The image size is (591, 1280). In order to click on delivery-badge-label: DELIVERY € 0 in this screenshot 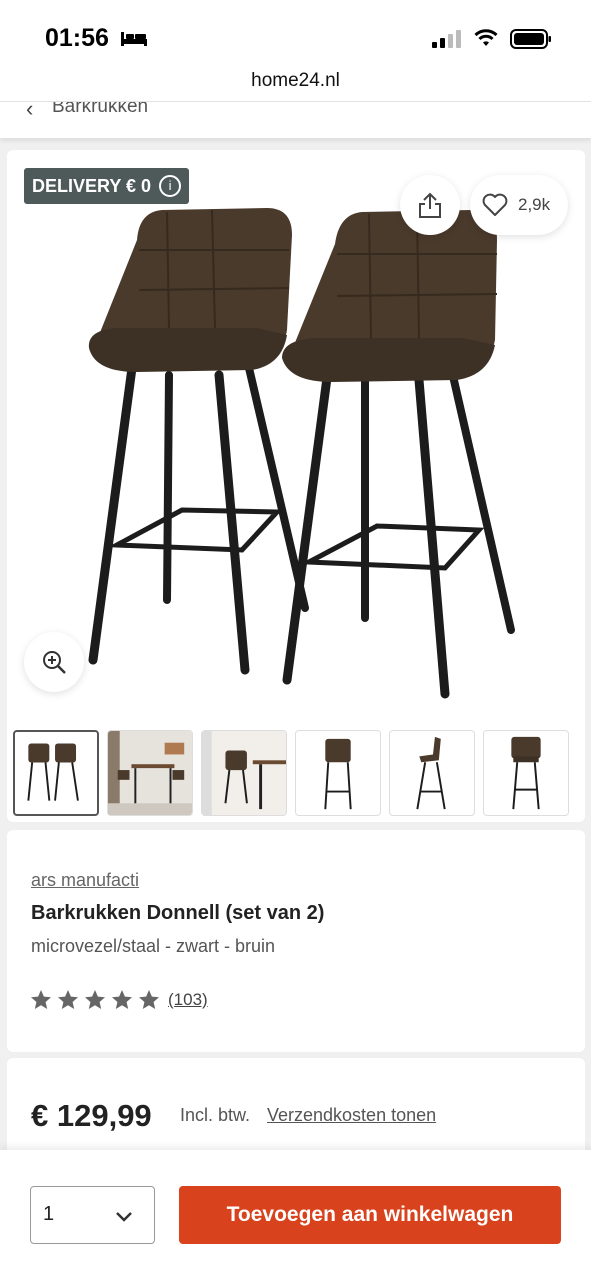, I will do `click(92, 186)`.